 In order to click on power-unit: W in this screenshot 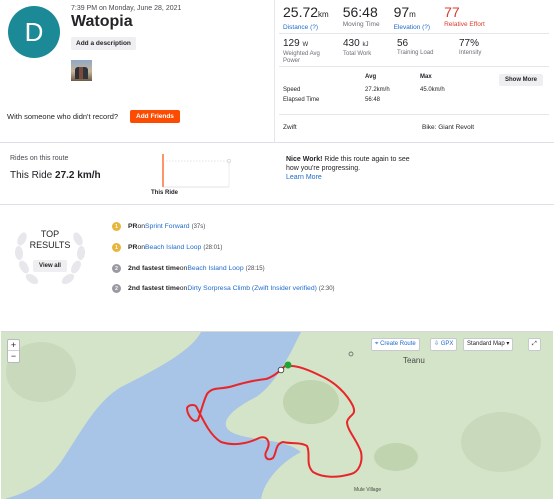, I will do `click(305, 45)`.